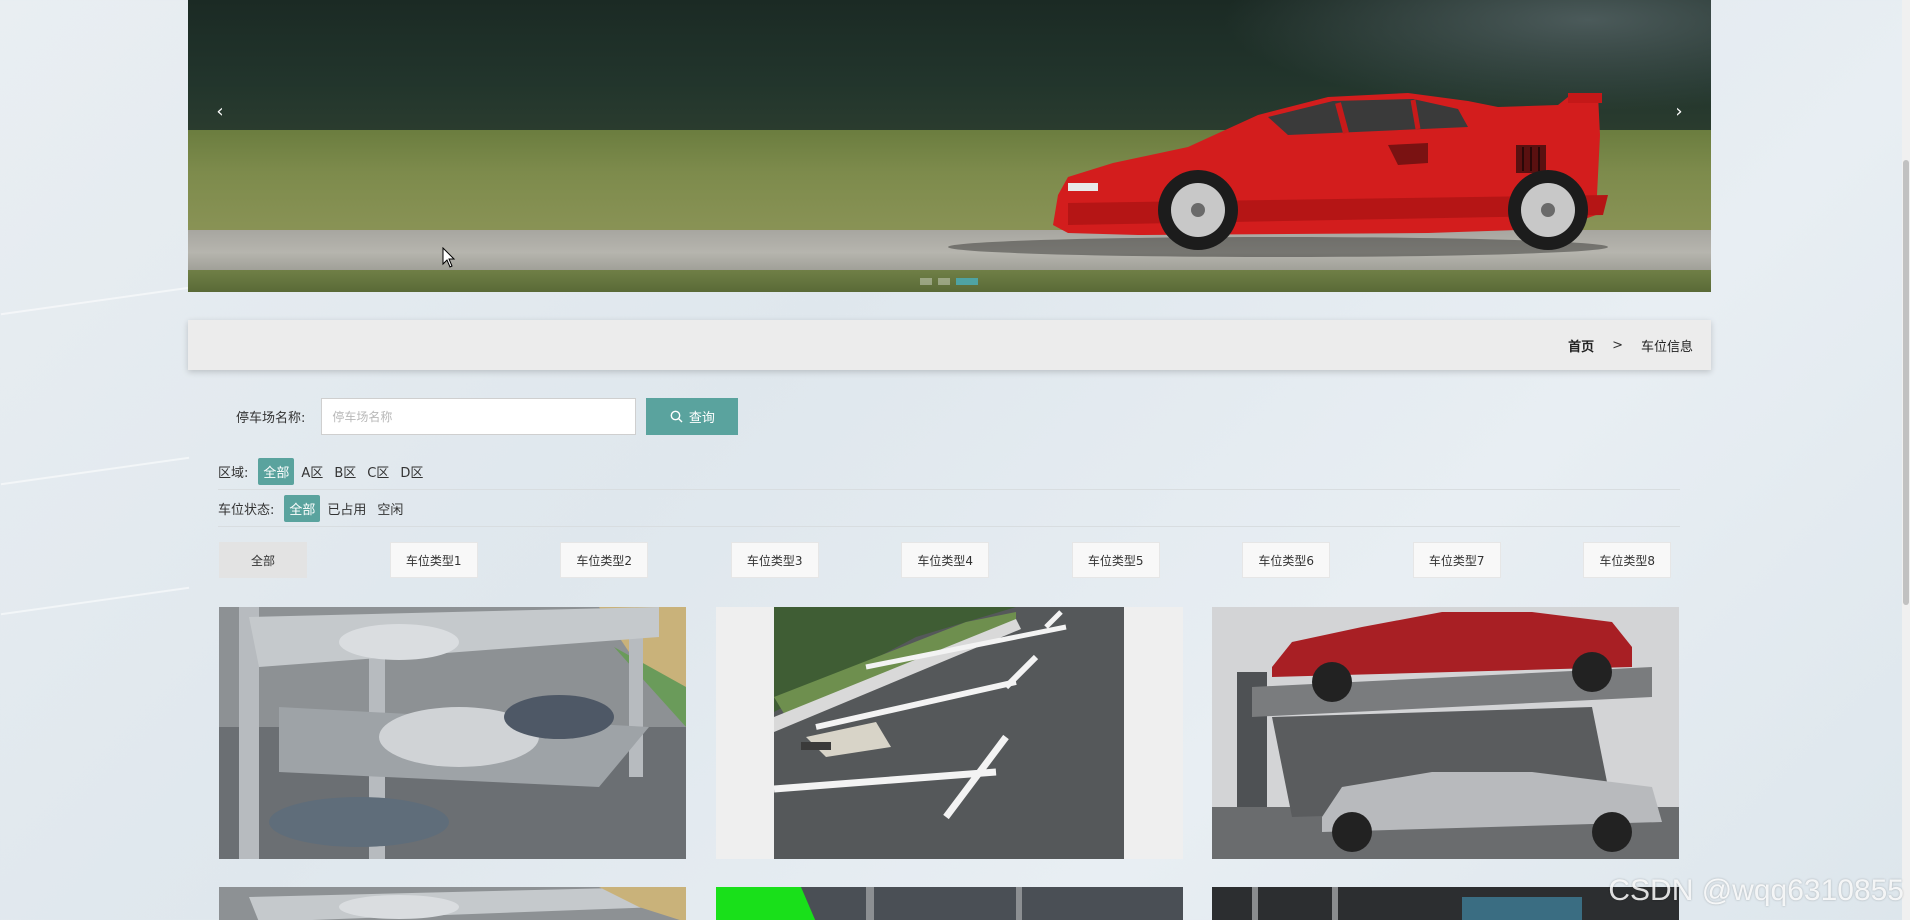  Describe the element at coordinates (479, 416) in the screenshot. I see `parking-name-input` at that location.